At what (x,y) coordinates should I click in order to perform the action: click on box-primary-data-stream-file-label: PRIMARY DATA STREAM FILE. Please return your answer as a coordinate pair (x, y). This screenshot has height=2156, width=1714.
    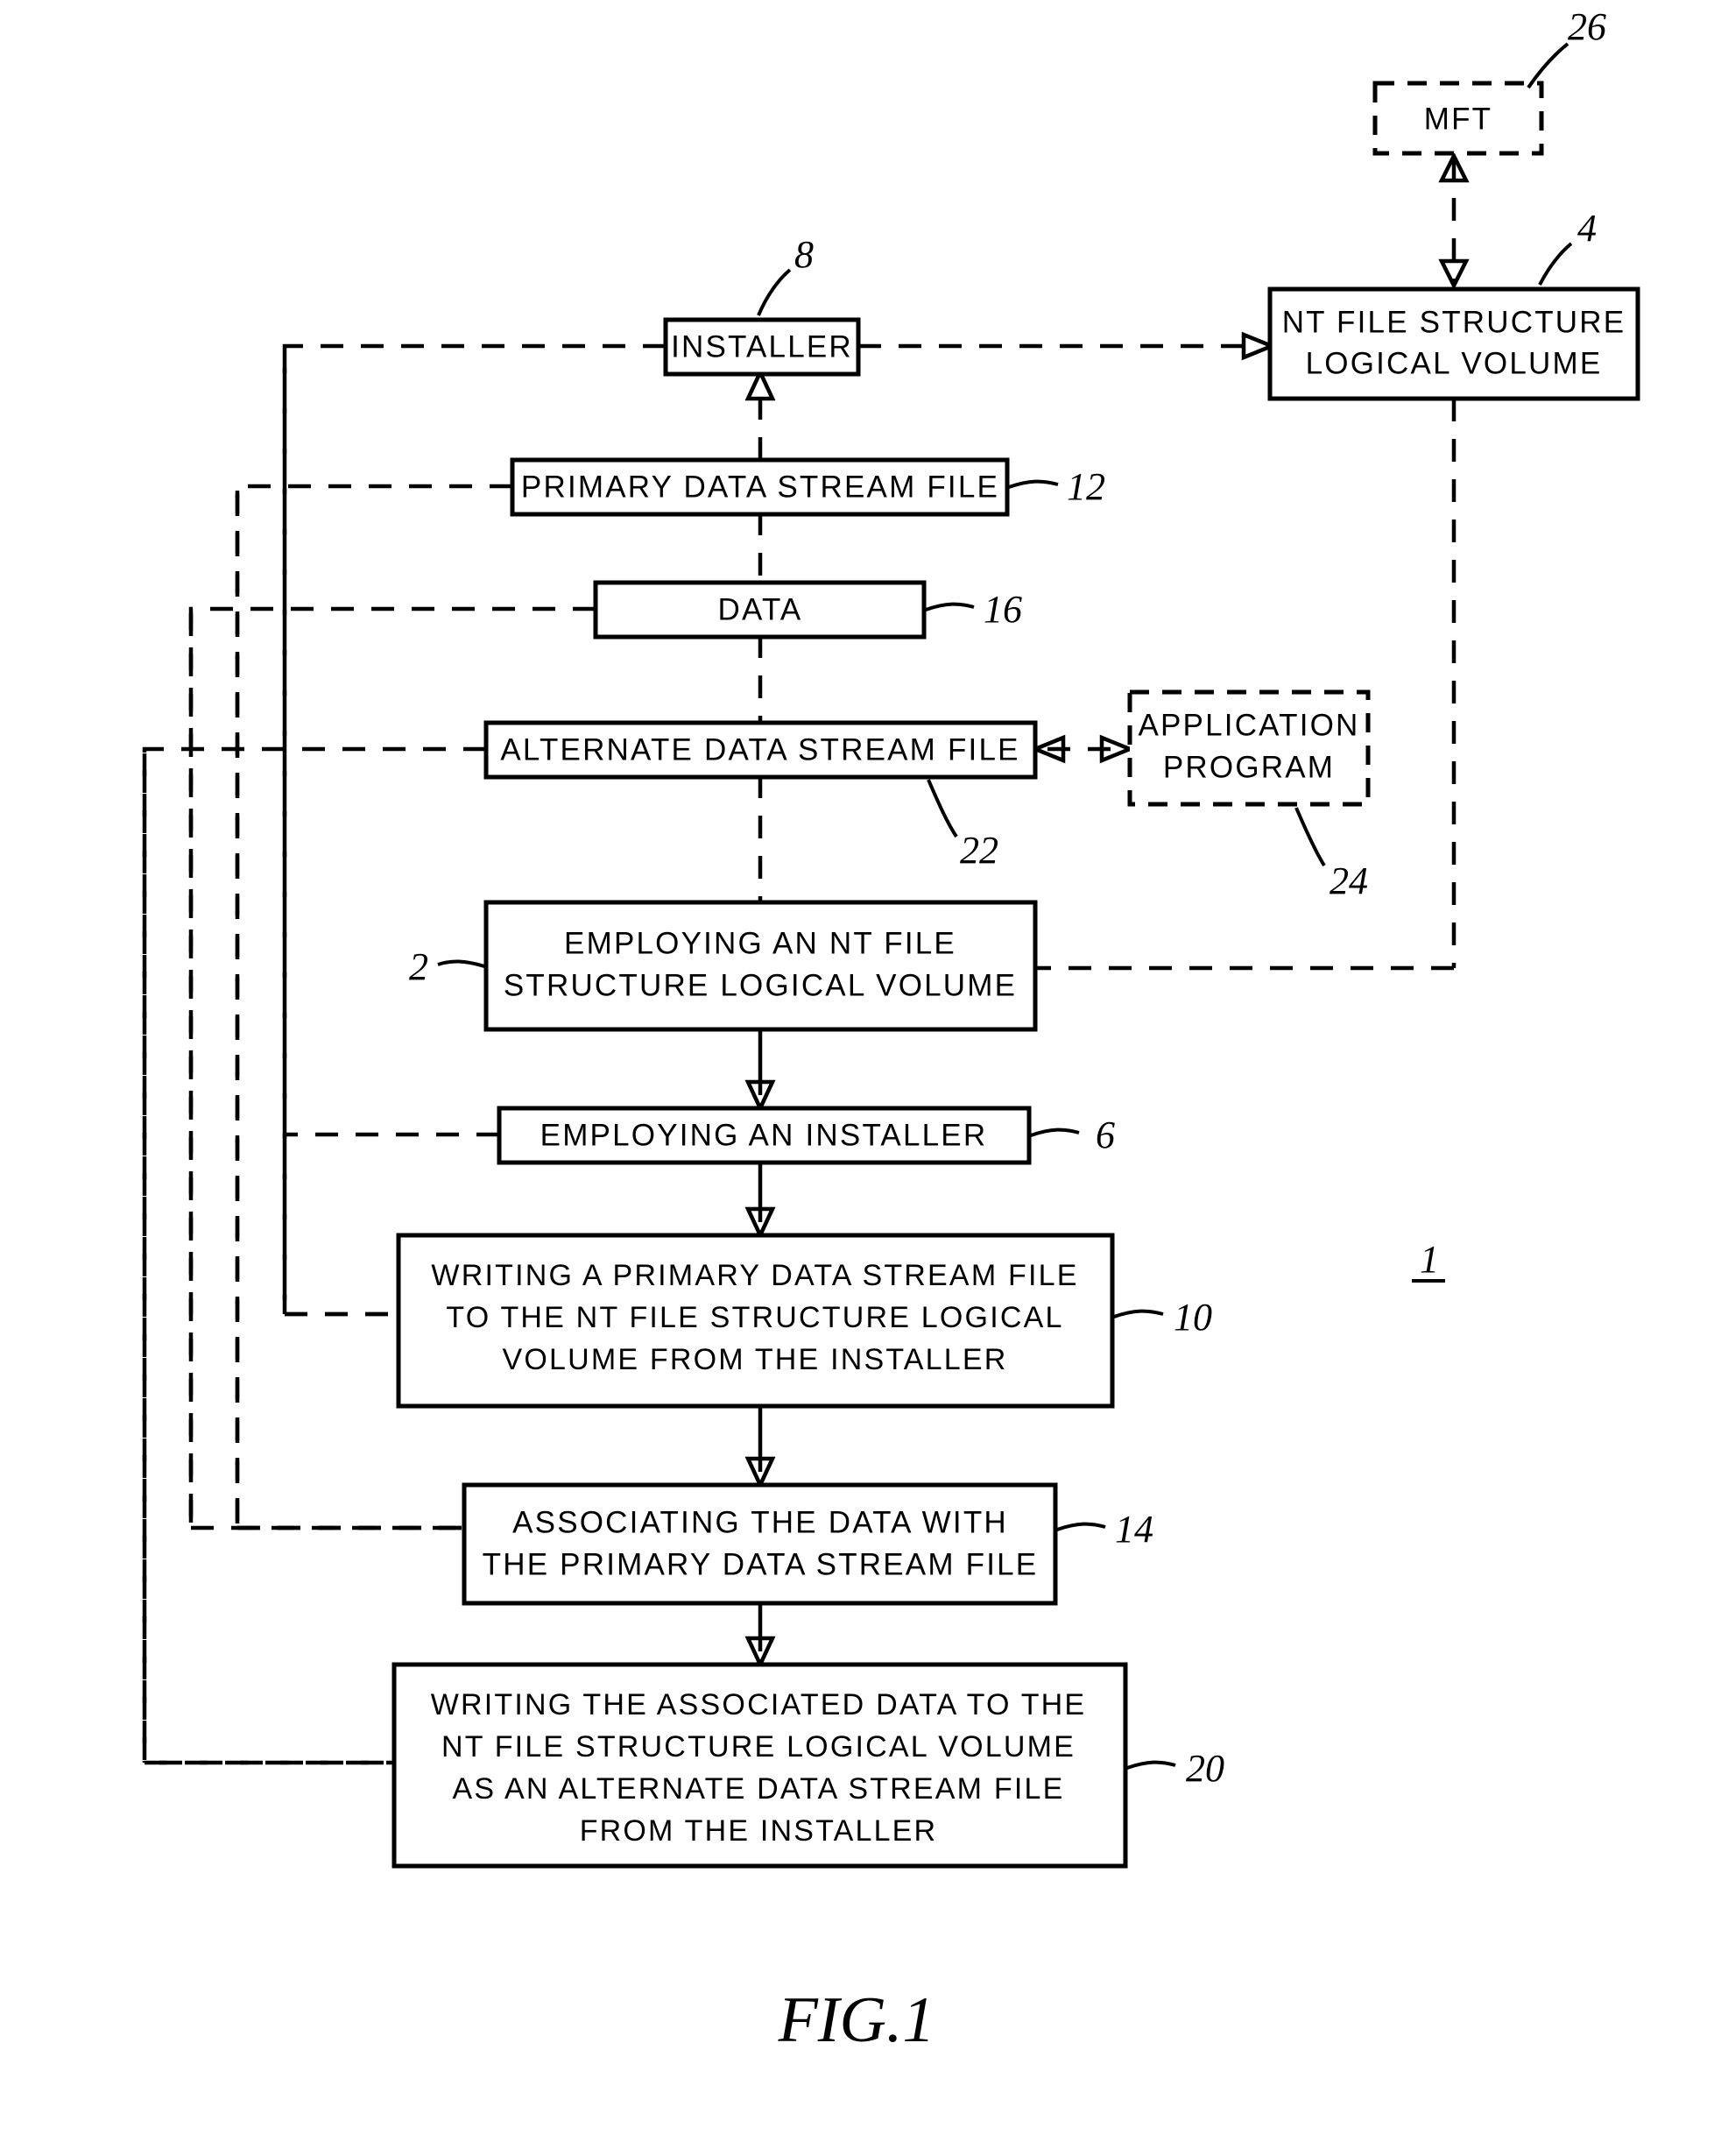
    Looking at the image, I should click on (760, 487).